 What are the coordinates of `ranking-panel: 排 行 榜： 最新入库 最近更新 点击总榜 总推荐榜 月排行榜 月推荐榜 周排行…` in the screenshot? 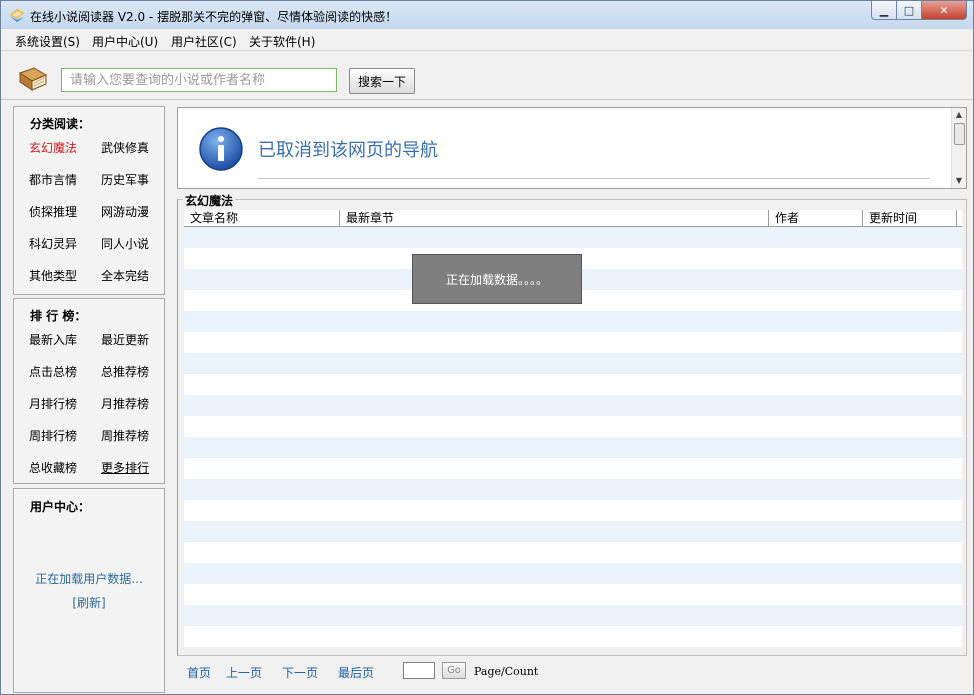 It's located at (89, 391).